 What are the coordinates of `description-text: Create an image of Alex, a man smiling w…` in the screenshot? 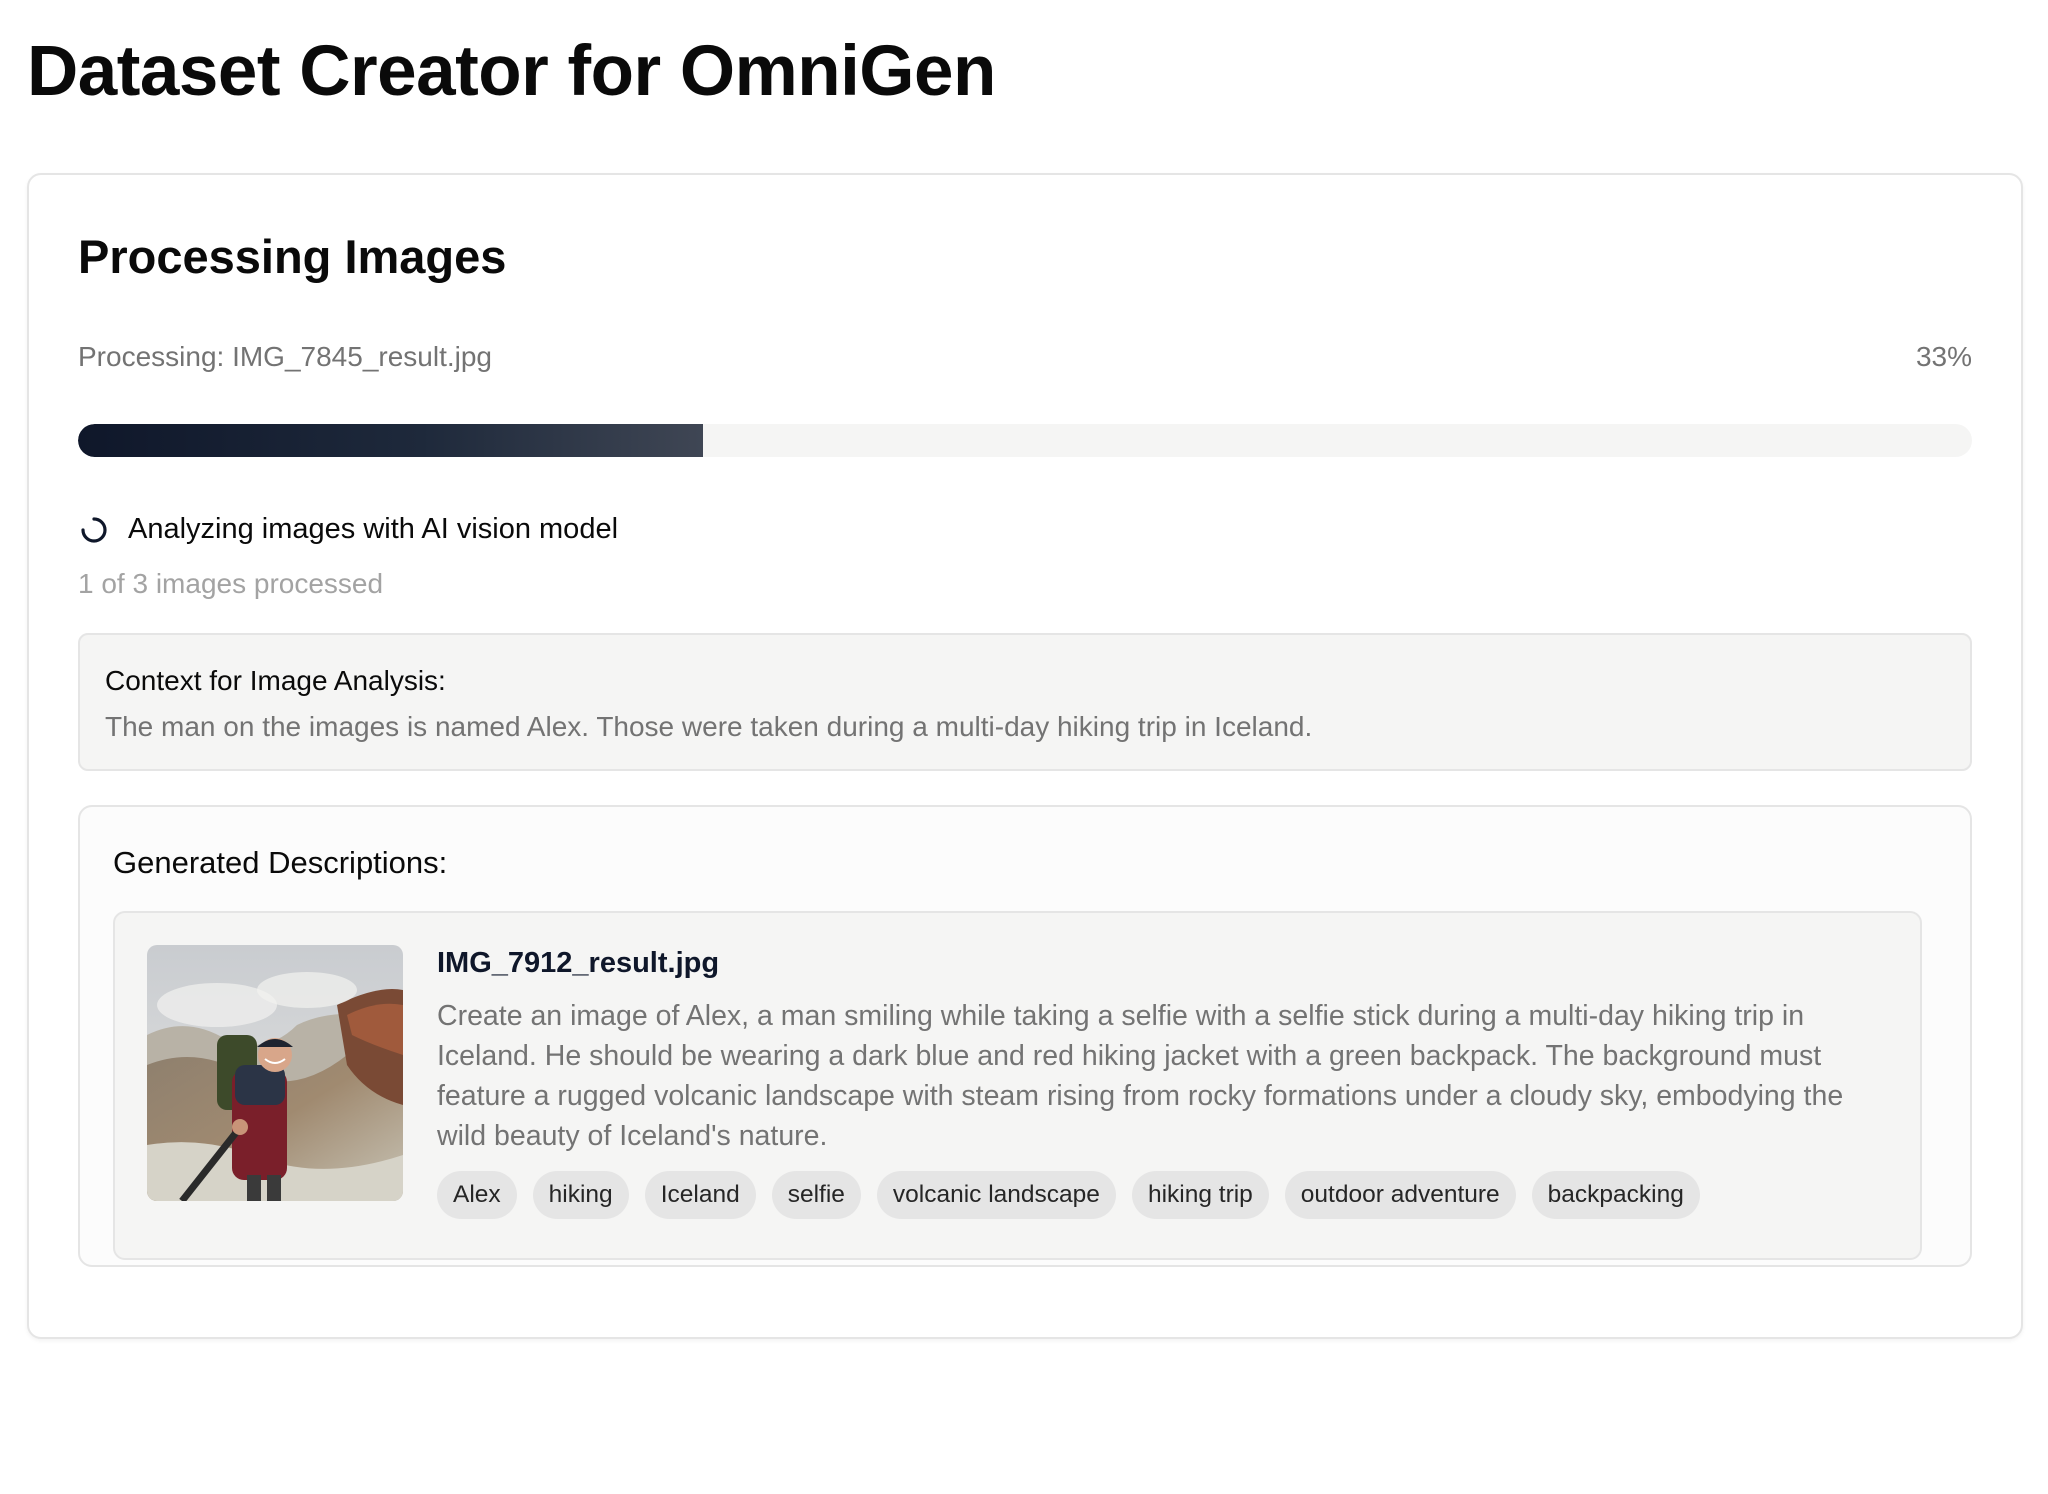 It's located at (1140, 1076).